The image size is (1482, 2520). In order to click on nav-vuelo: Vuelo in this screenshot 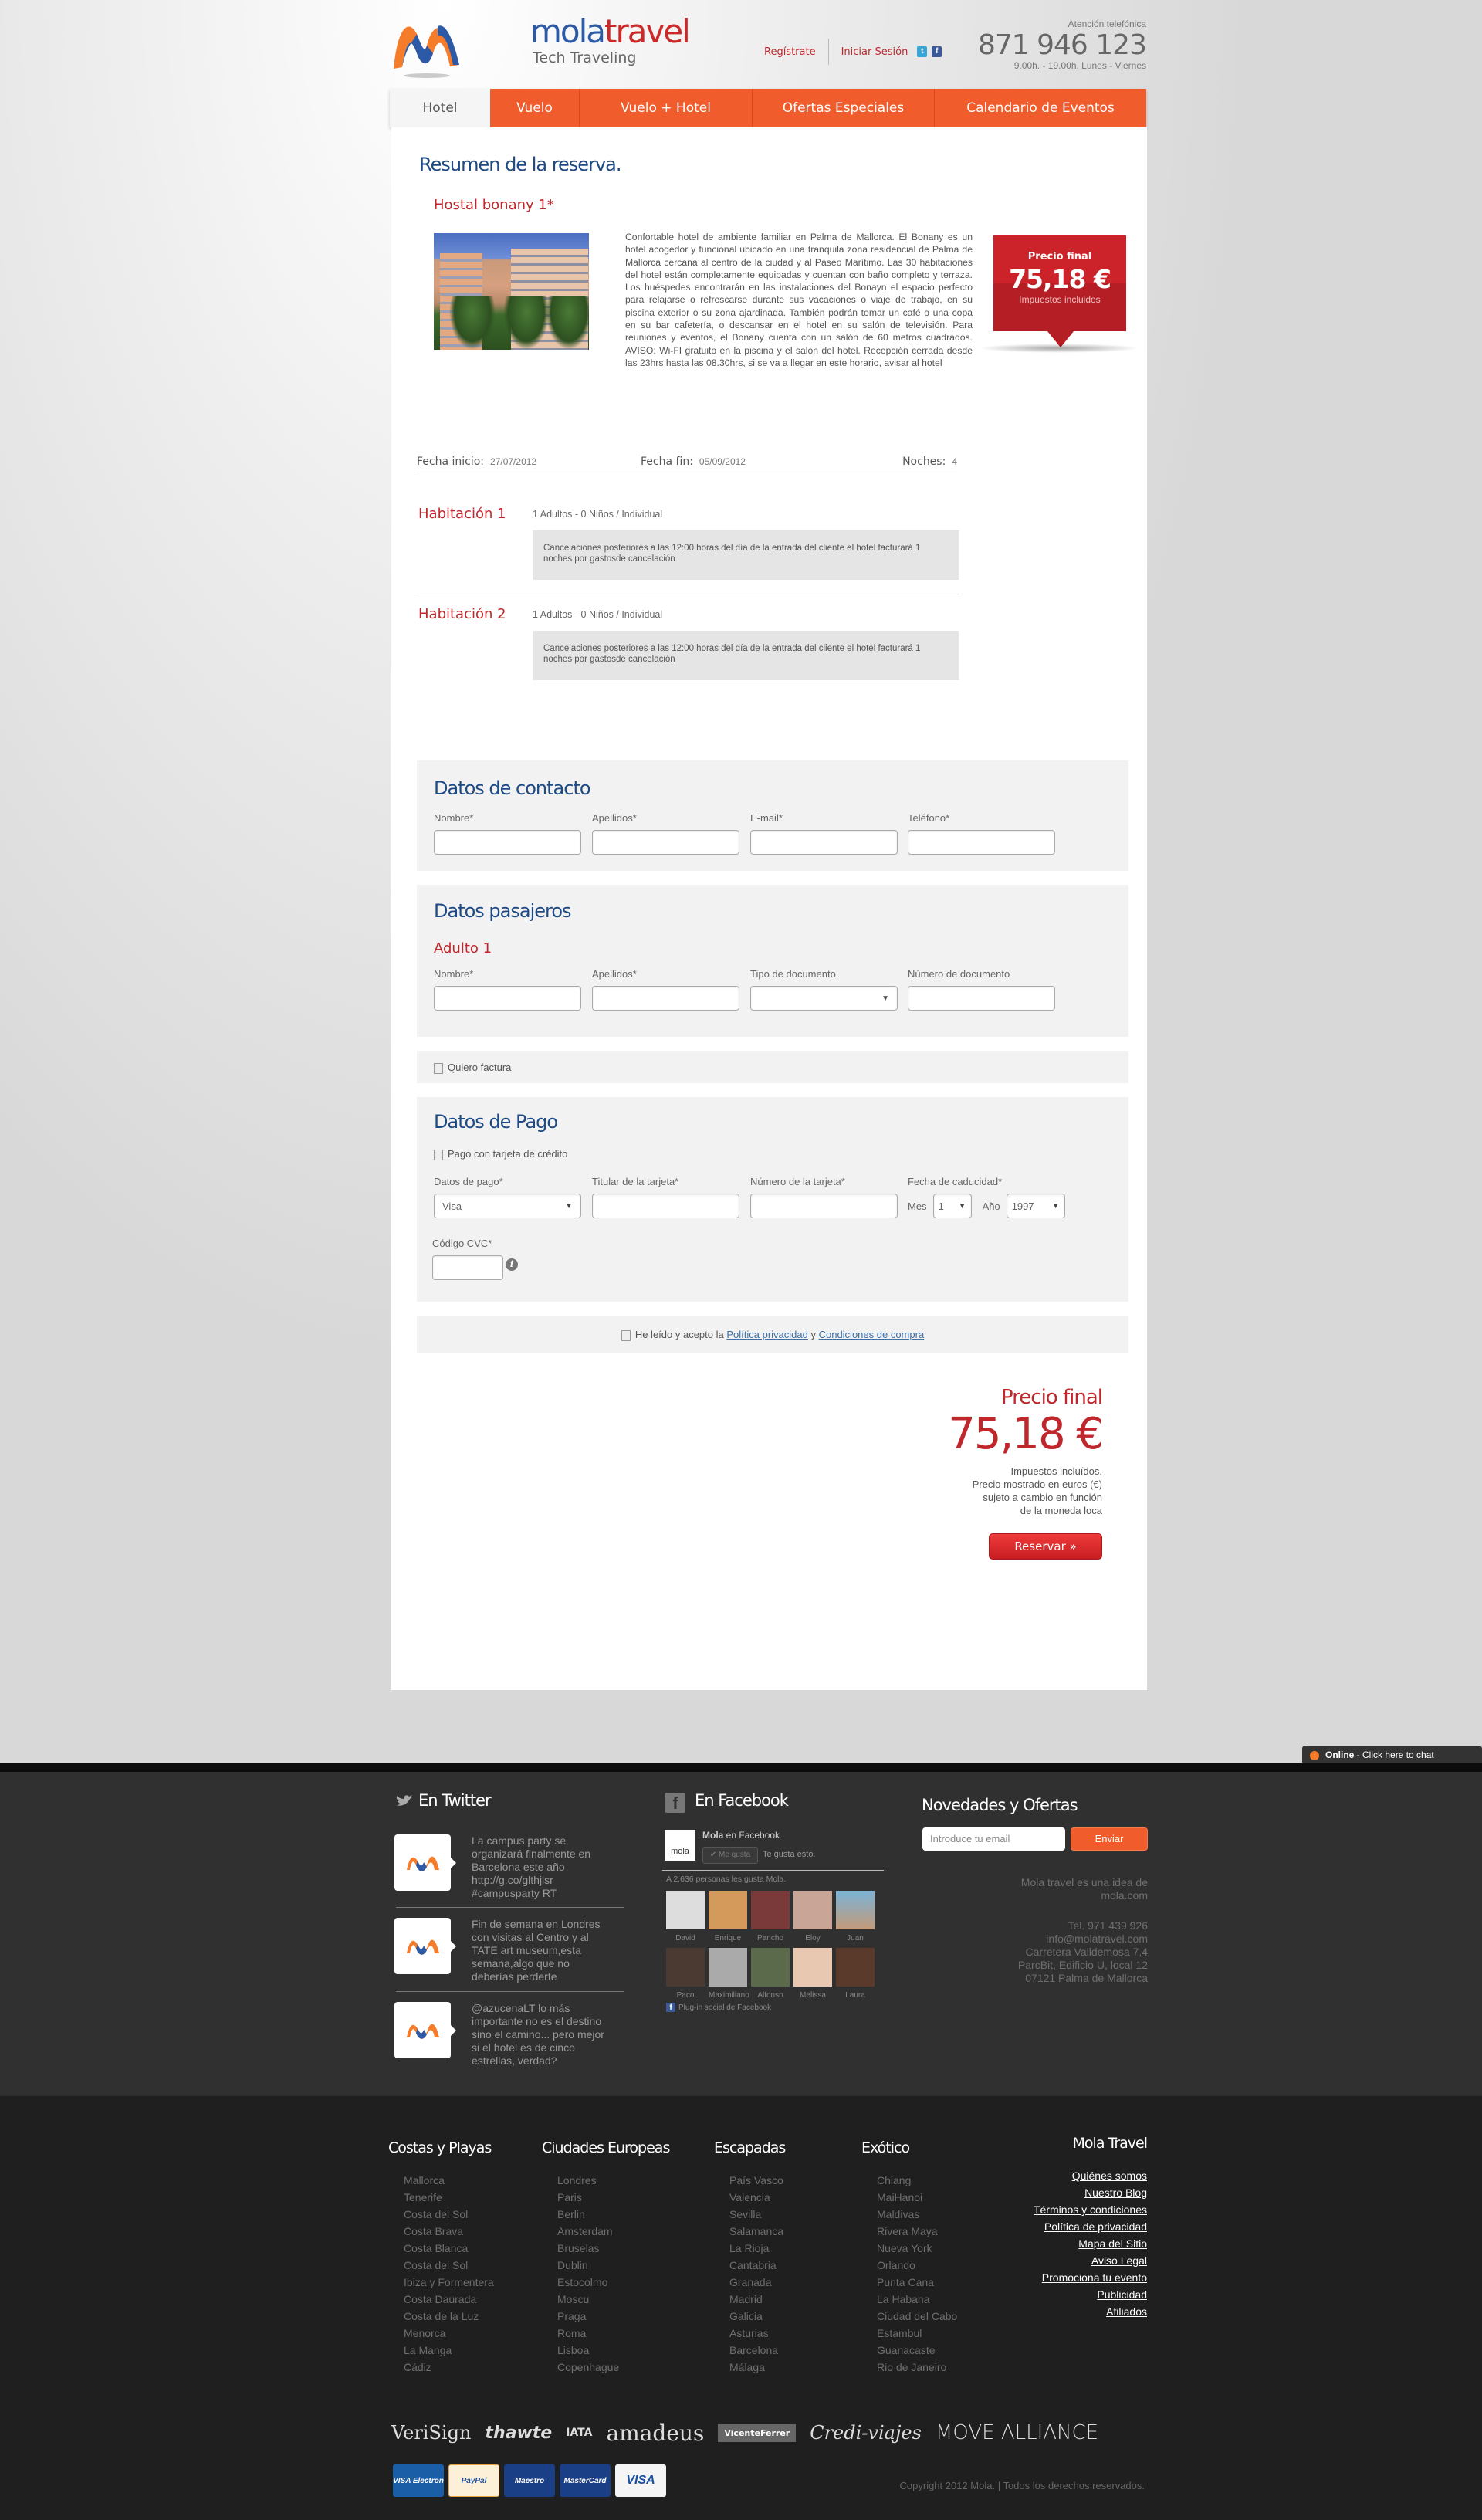, I will do `click(535, 108)`.